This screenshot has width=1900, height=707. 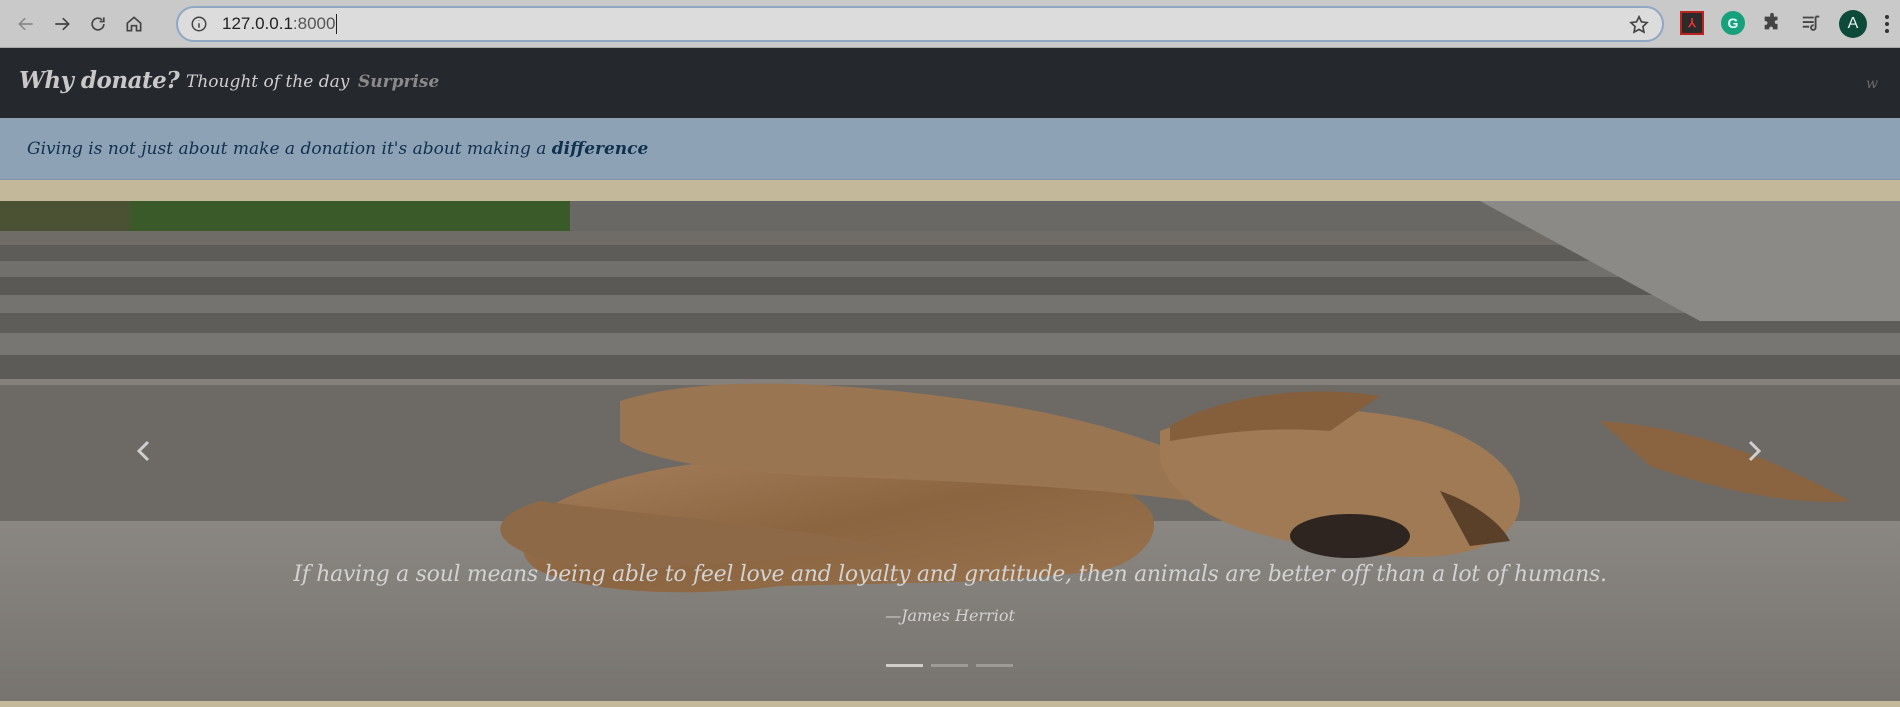 What do you see at coordinates (1755, 451) in the screenshot?
I see `carousel-next-icon` at bounding box center [1755, 451].